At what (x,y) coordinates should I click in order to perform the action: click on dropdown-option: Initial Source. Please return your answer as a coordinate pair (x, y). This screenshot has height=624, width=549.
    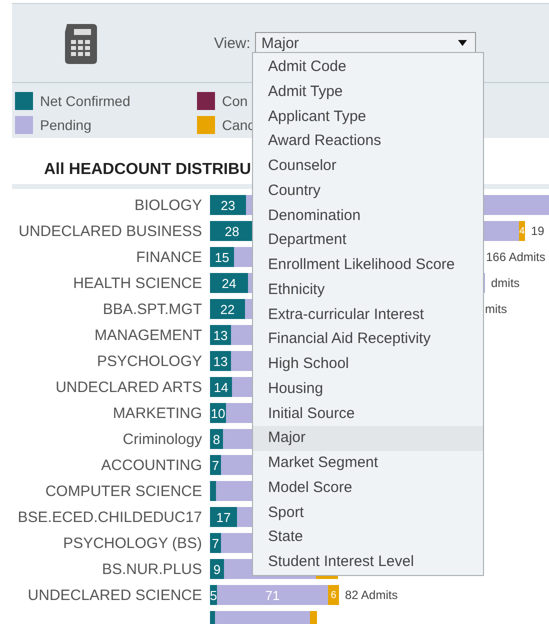
    Looking at the image, I should click on (368, 414).